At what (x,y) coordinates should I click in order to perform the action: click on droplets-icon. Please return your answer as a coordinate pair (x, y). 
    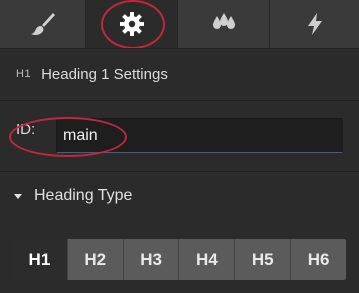
    Looking at the image, I should click on (224, 24).